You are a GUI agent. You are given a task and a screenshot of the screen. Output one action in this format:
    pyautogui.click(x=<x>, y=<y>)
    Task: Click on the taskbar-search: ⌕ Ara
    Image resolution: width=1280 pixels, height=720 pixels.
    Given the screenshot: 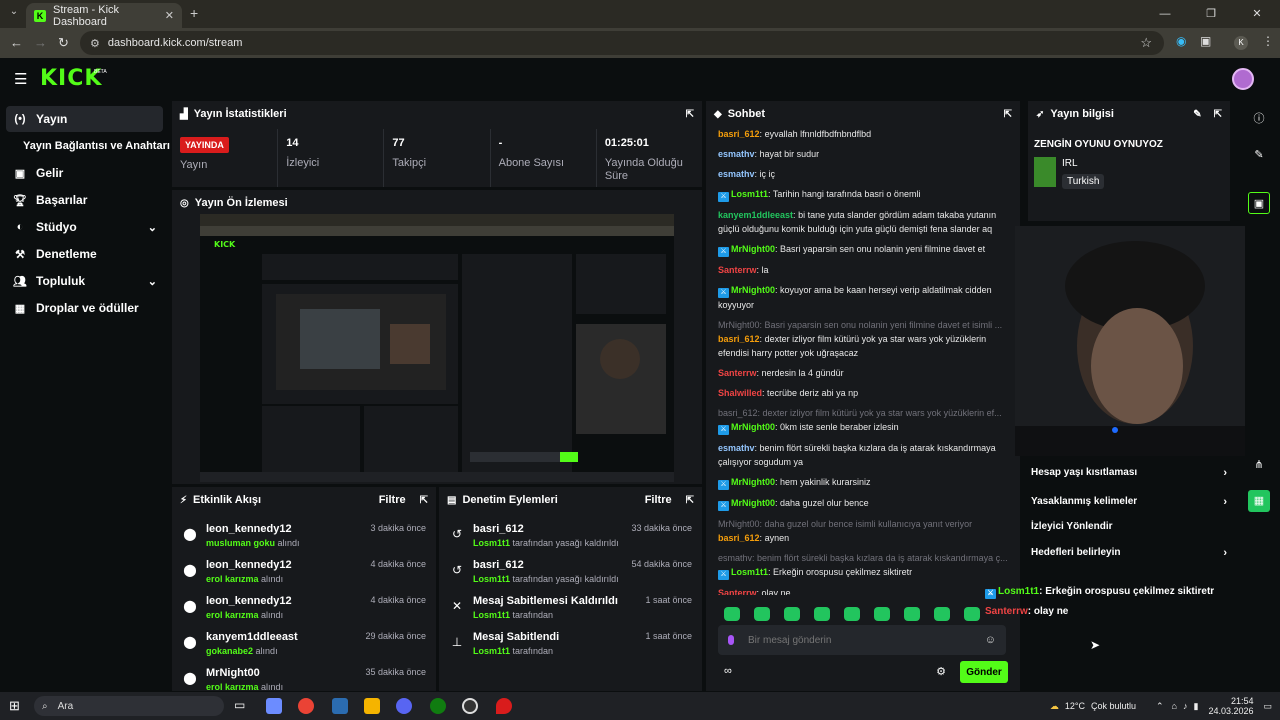 What is the action you would take?
    pyautogui.click(x=129, y=706)
    